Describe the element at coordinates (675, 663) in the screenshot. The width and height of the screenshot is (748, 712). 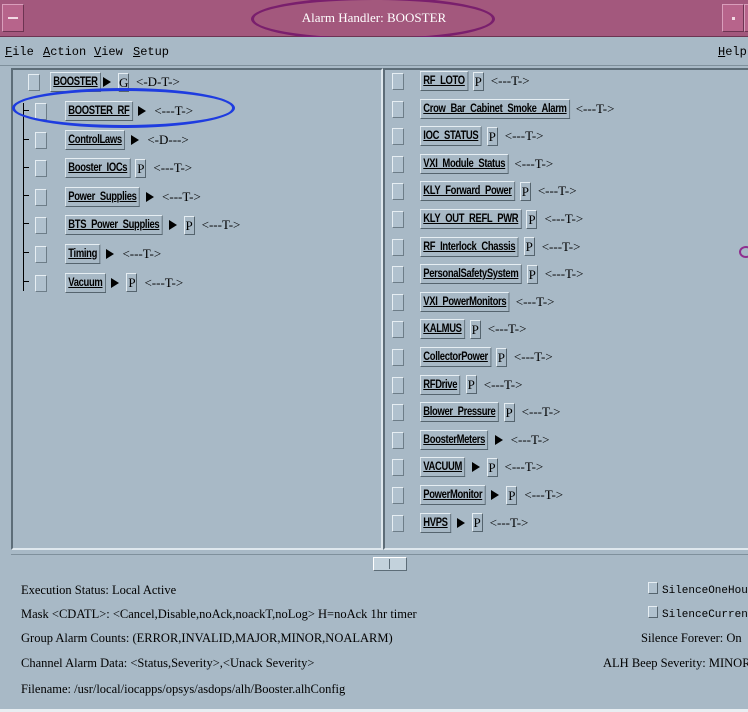
I see `beep-severity: ALH Beep Severity: MINOR` at that location.